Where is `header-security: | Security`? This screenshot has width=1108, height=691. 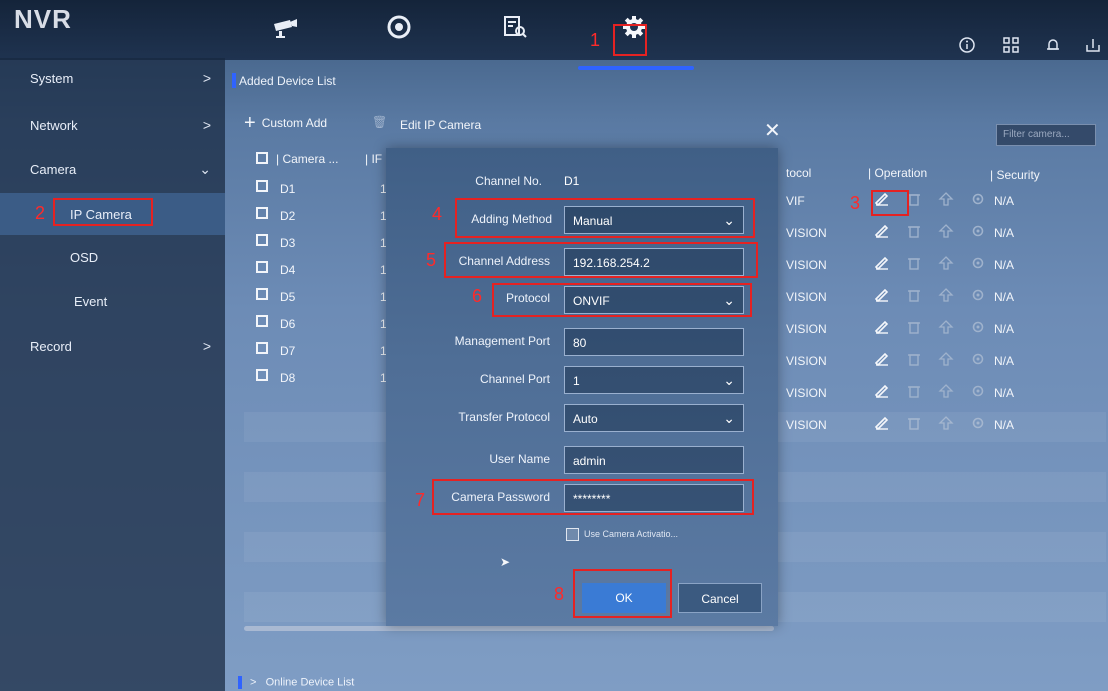
header-security: | Security is located at coordinates (1015, 175).